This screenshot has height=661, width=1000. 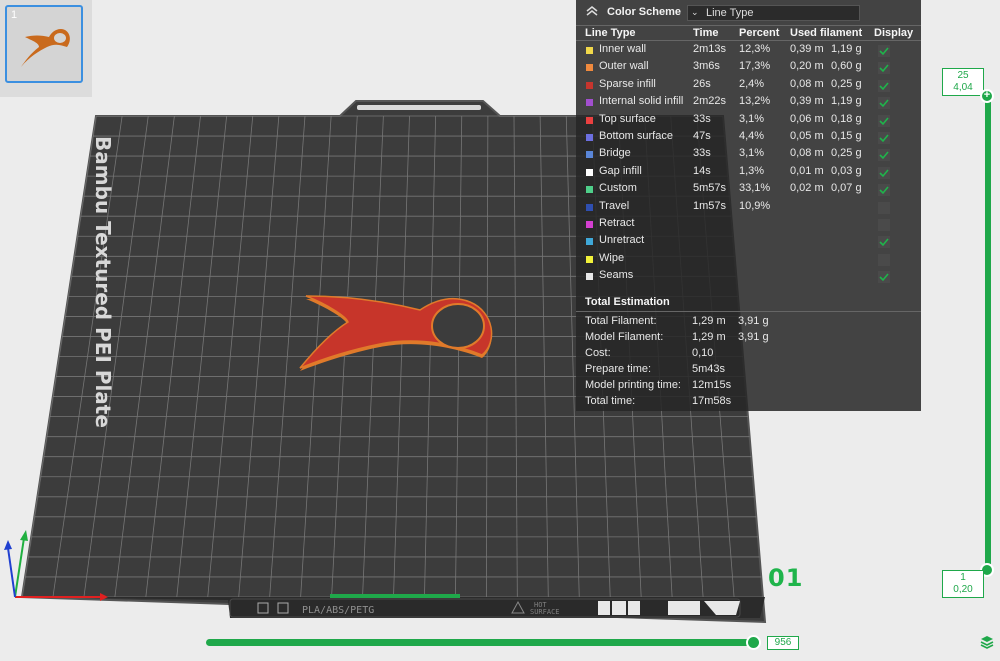 I want to click on layer-slider-top-label: 25 4,04, so click(x=963, y=82).